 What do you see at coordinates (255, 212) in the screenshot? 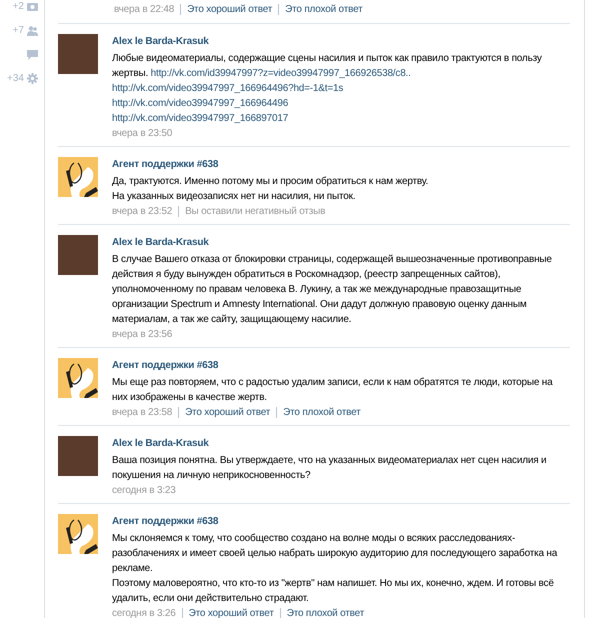
I see `feedback-note: Вы оставили негативный отзыв` at bounding box center [255, 212].